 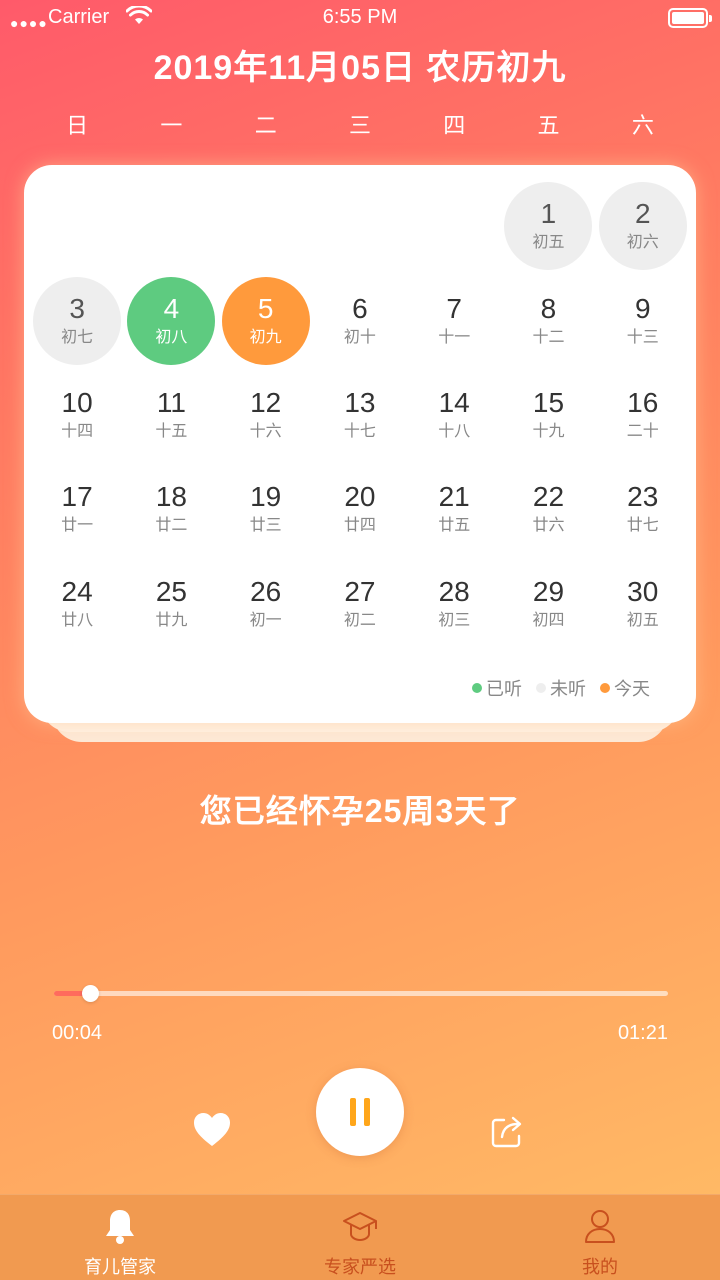 What do you see at coordinates (600, 1237) in the screenshot?
I see `tab-profile: 我的` at bounding box center [600, 1237].